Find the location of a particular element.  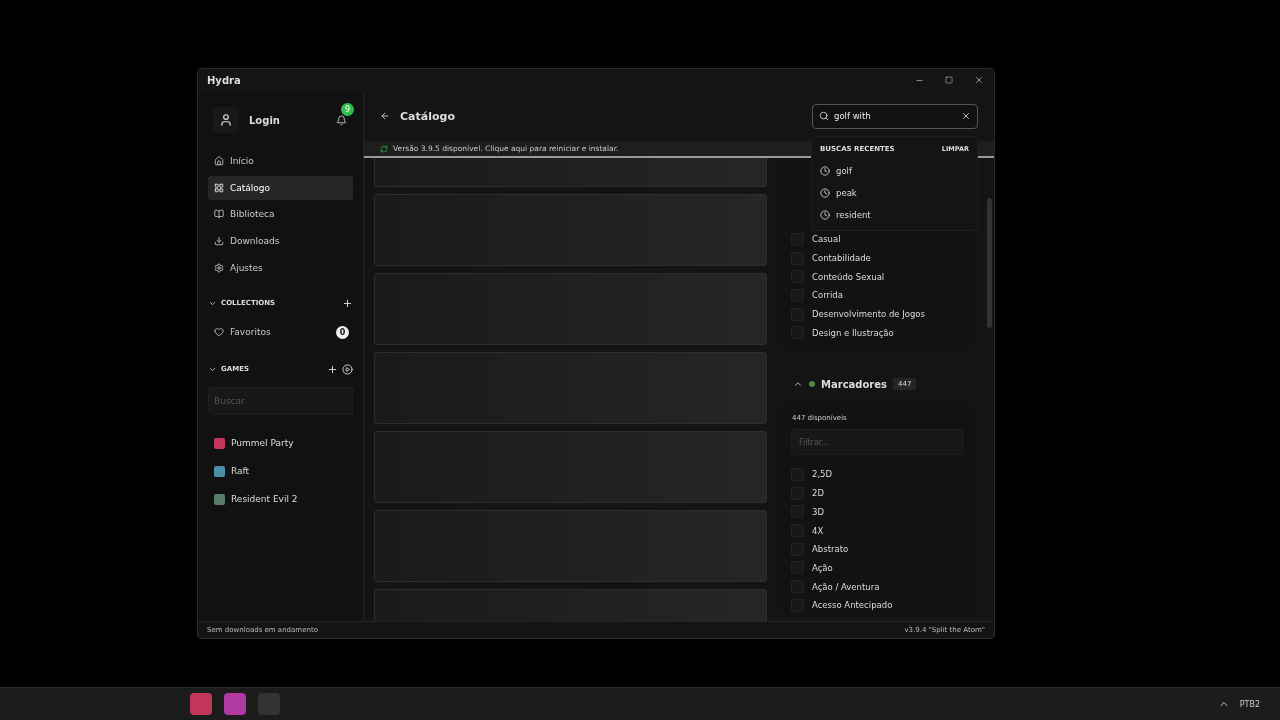

nav-item: Ajustes is located at coordinates (280, 267).